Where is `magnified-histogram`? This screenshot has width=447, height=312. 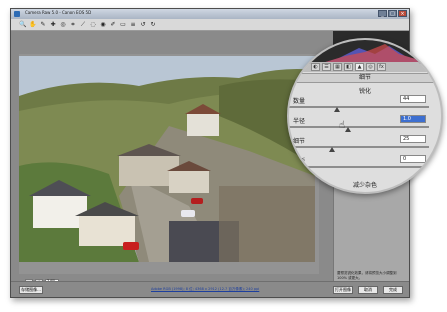
magnified-histogram is located at coordinates (365, 52).